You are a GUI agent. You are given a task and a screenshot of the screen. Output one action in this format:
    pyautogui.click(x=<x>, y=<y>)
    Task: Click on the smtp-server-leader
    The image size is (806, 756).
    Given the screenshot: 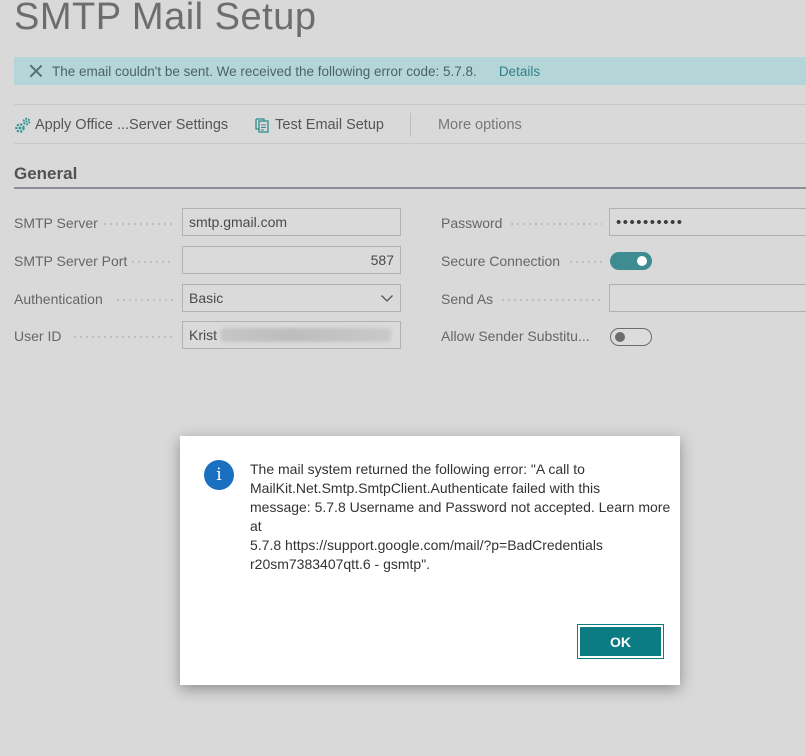 What is the action you would take?
    pyautogui.click(x=138, y=224)
    